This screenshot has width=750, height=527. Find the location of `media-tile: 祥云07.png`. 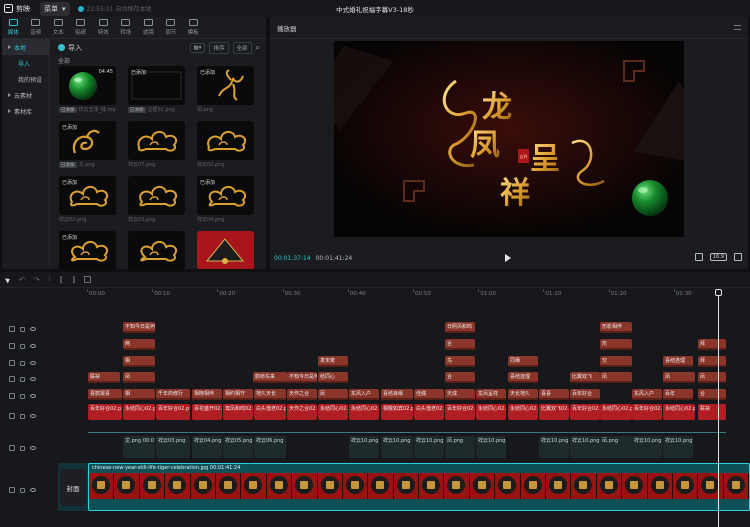

media-tile: 祥云07.png is located at coordinates (156, 144).